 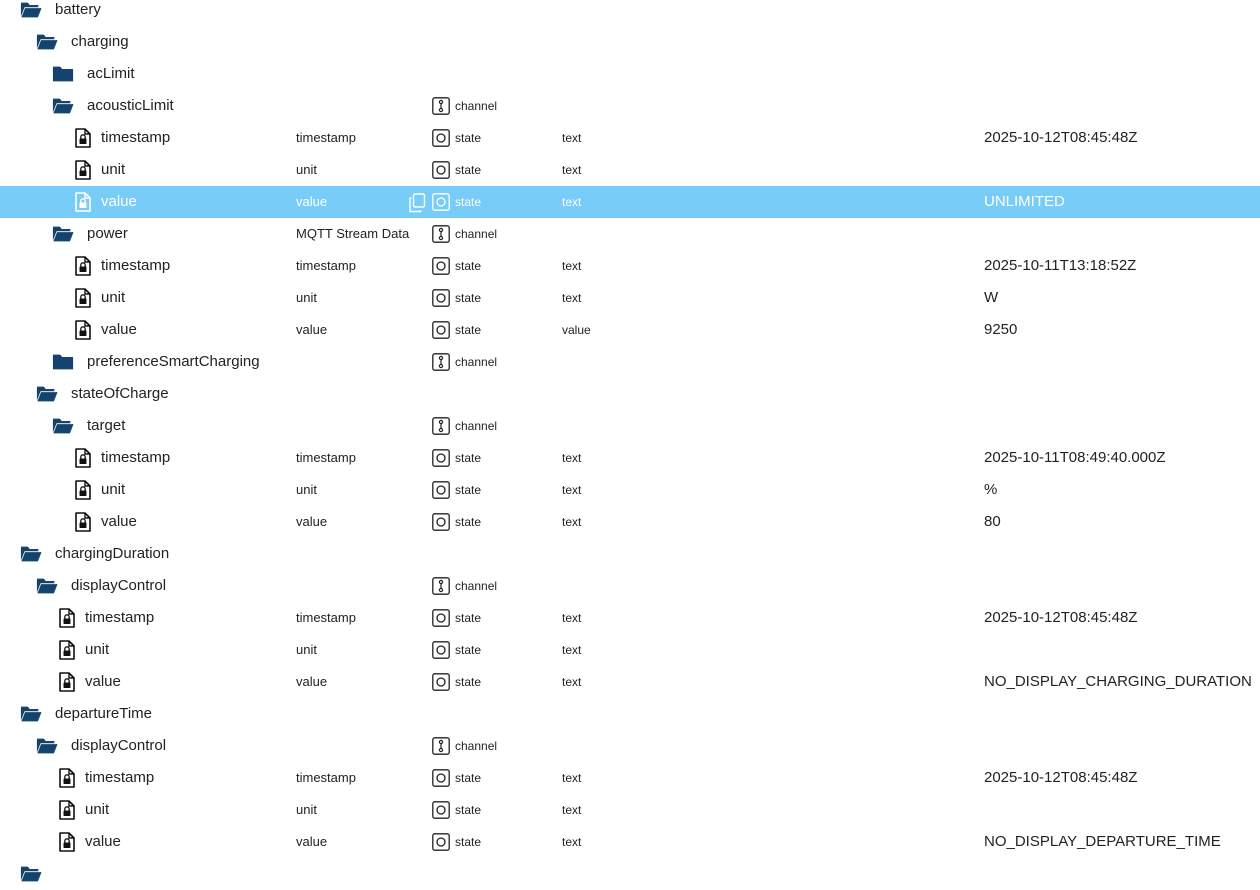 I want to click on item-name: preferenceSmartCharging, so click(x=173, y=362).